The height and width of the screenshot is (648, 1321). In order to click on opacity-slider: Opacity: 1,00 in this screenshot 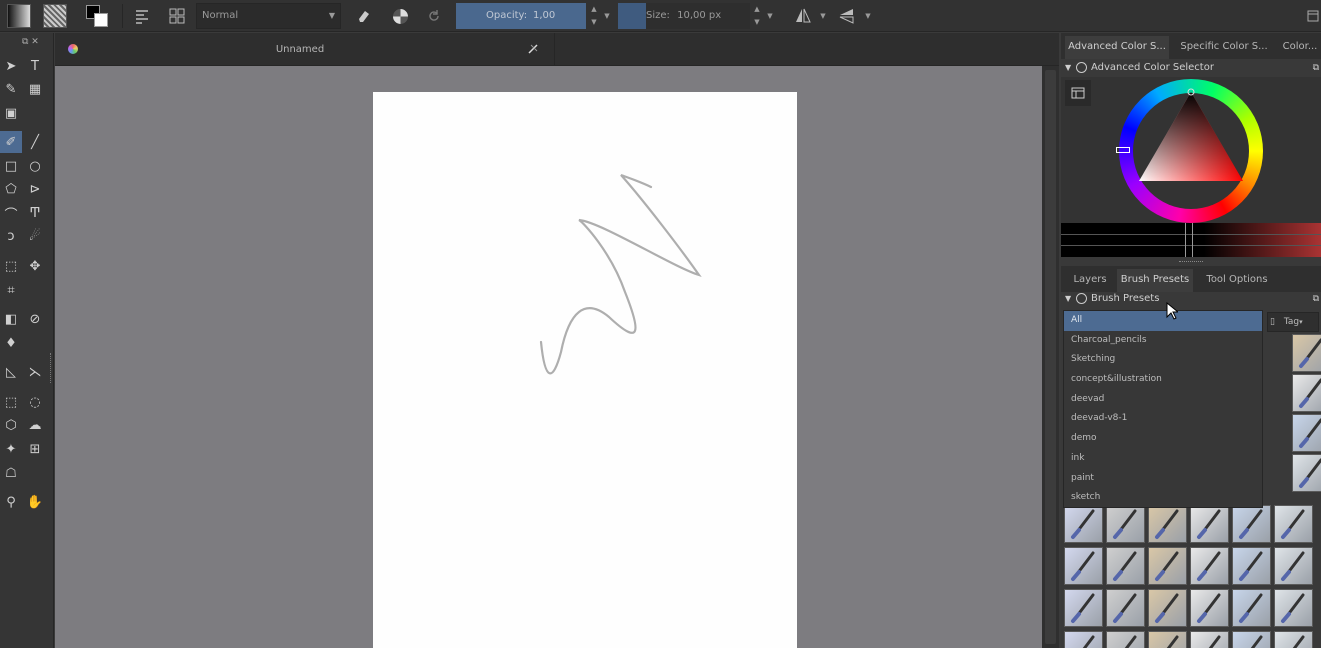, I will do `click(521, 16)`.